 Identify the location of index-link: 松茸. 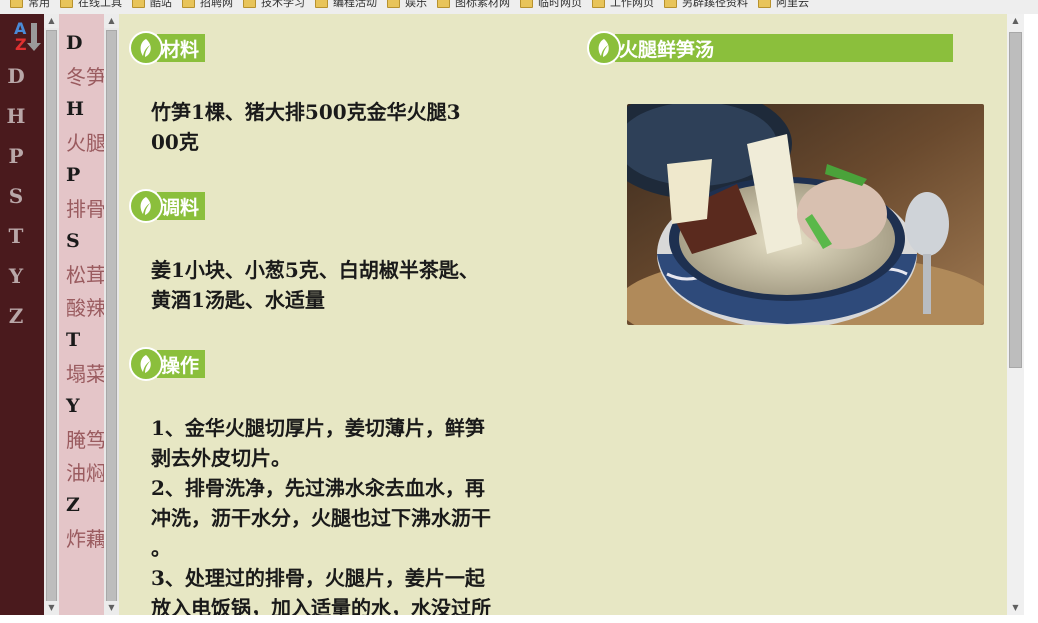
(85, 273).